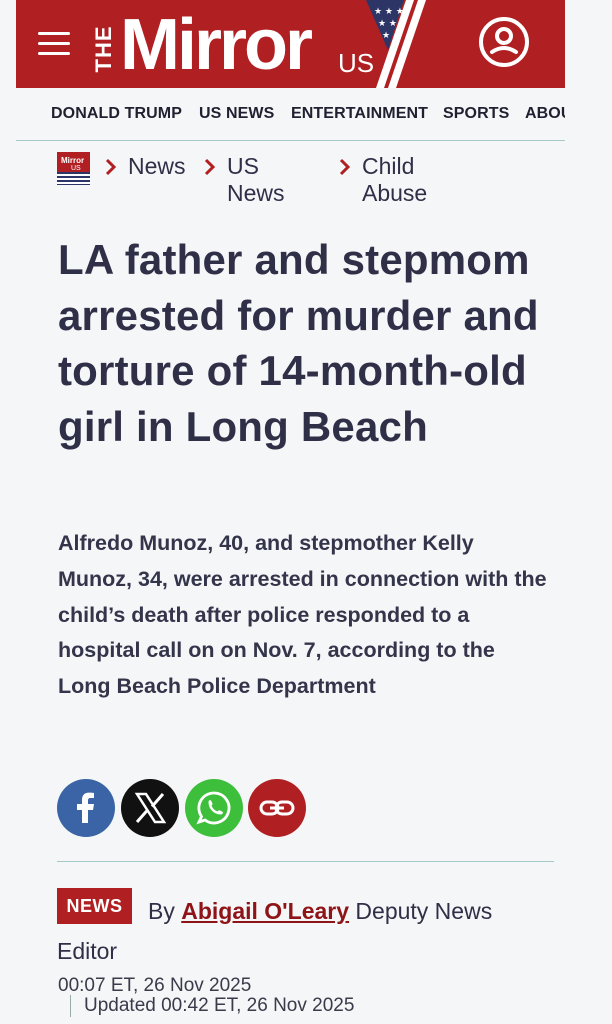 The width and height of the screenshot is (612, 1024). I want to click on nav-item-donald-trump: DONALD TRUMP, so click(116, 114).